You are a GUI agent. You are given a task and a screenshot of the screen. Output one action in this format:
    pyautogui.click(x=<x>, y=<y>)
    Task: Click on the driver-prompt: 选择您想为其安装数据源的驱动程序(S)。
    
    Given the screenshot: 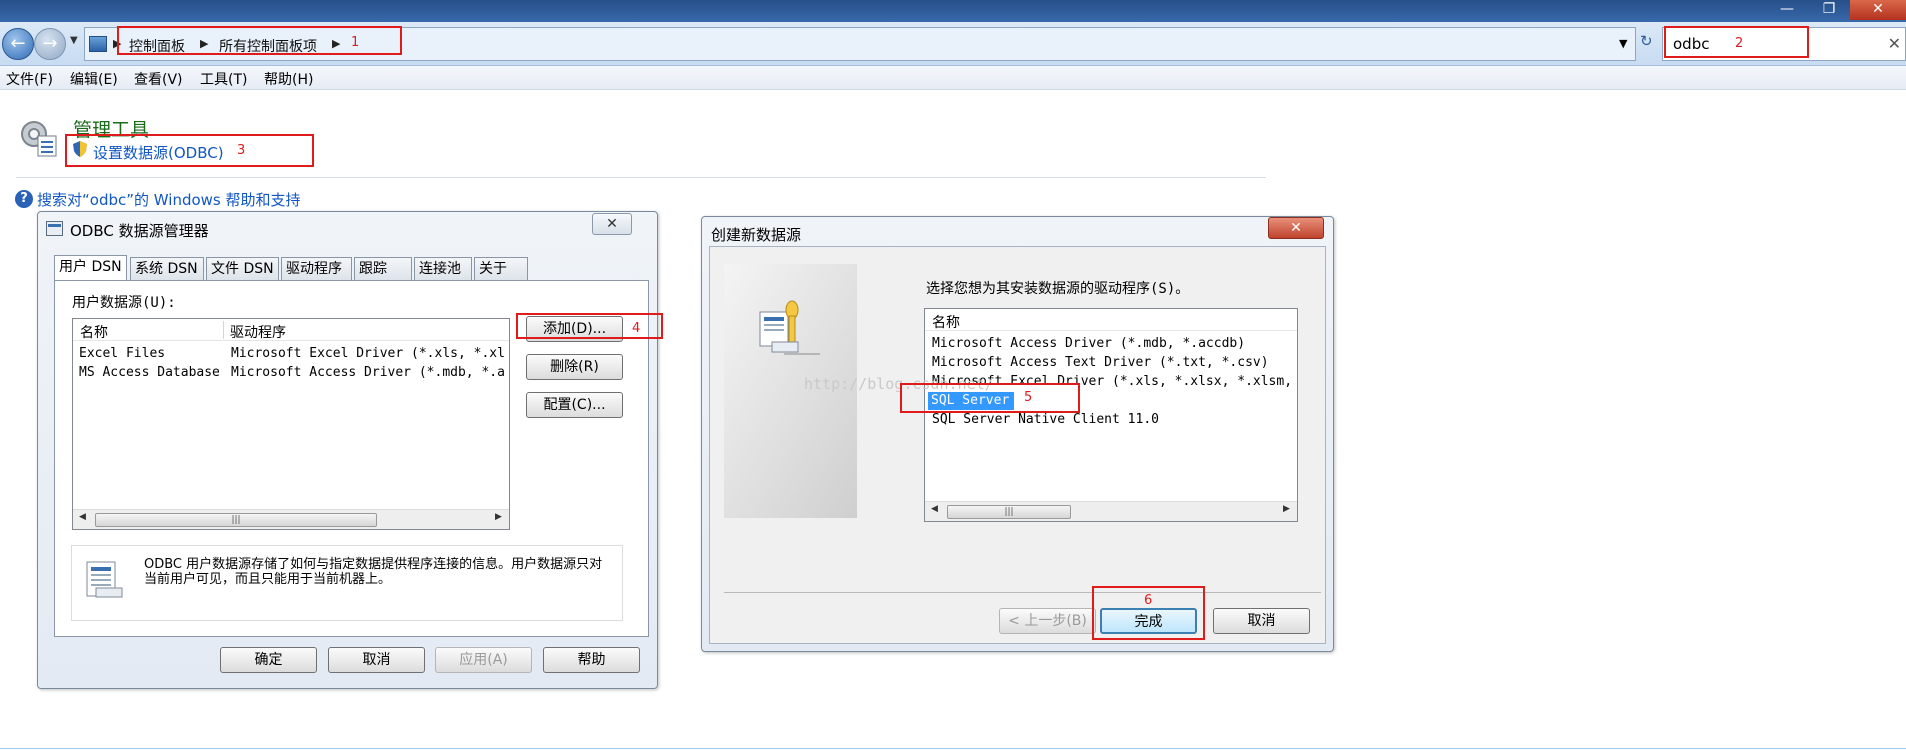 What is the action you would take?
    pyautogui.click(x=1058, y=289)
    